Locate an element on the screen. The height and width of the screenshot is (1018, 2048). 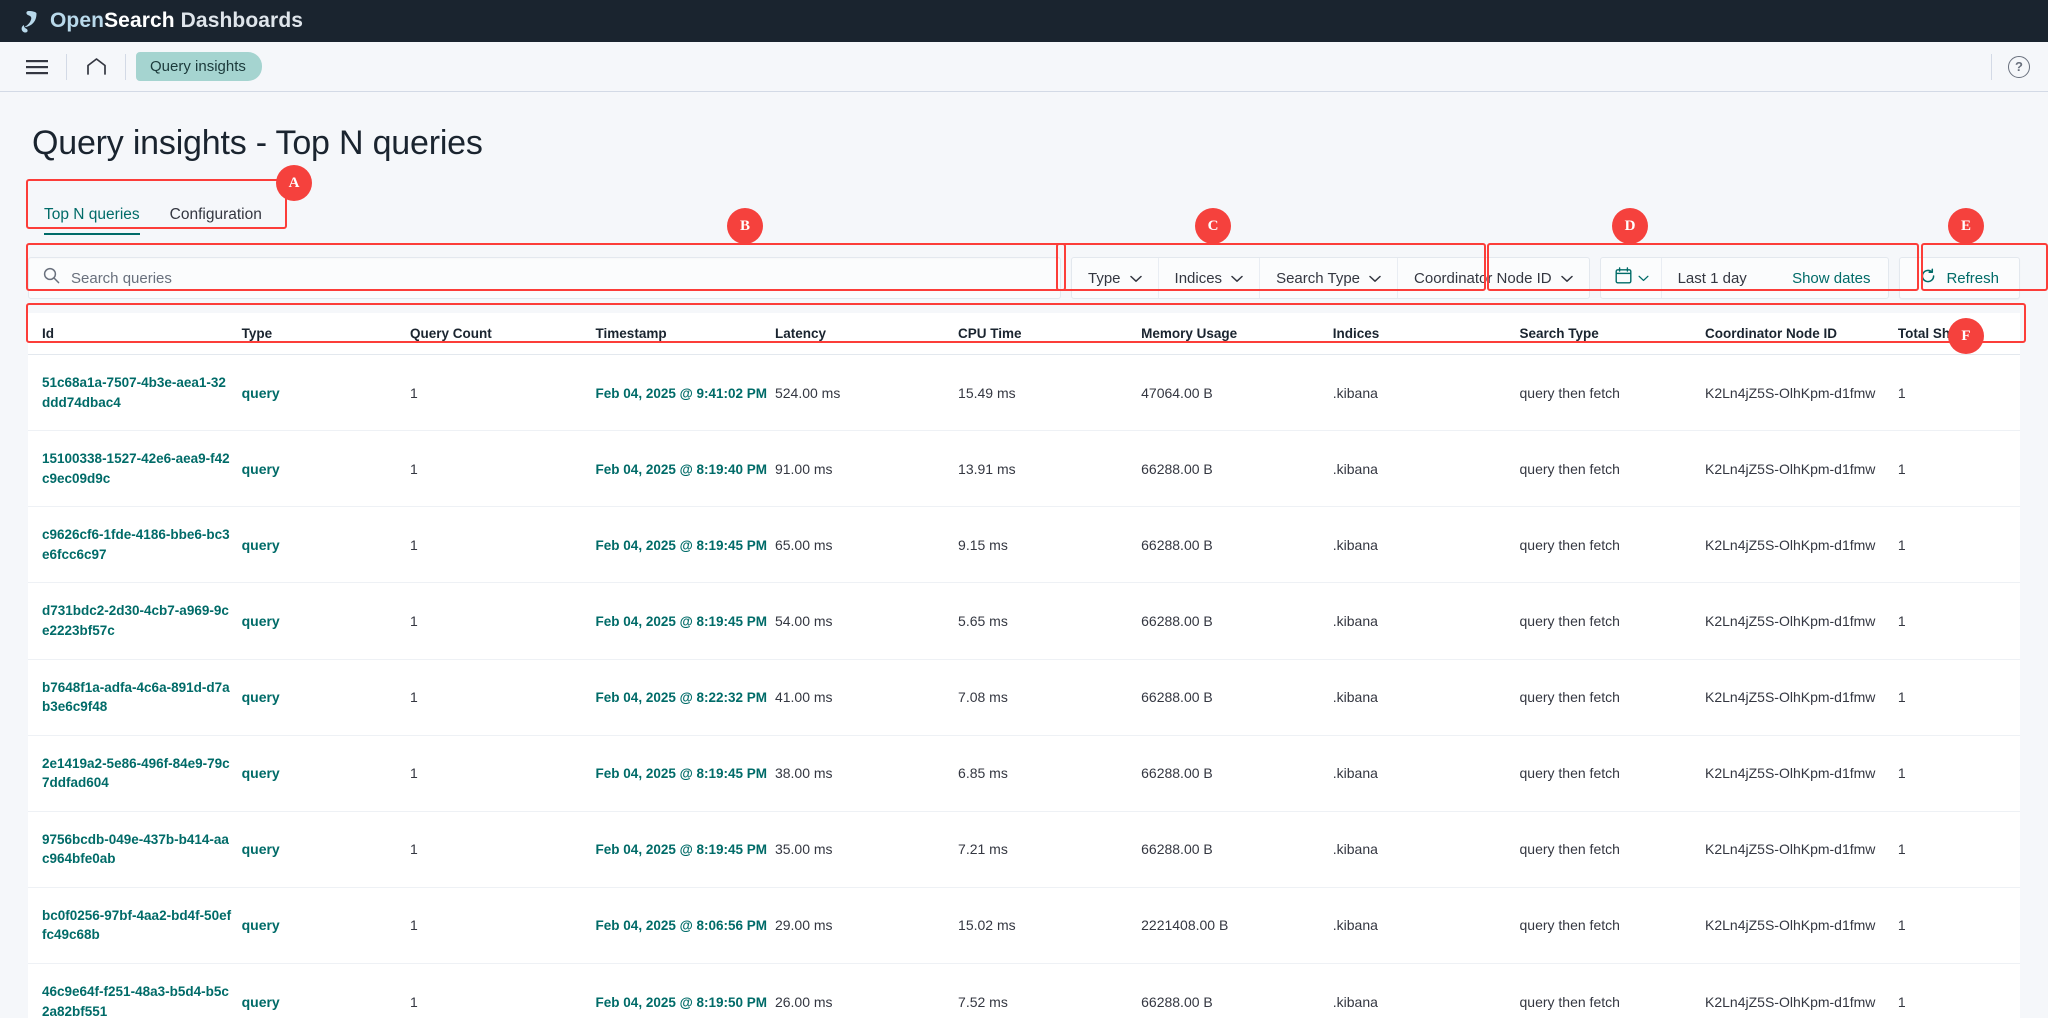
cell-latency: 38.00 ms is located at coordinates (866, 773).